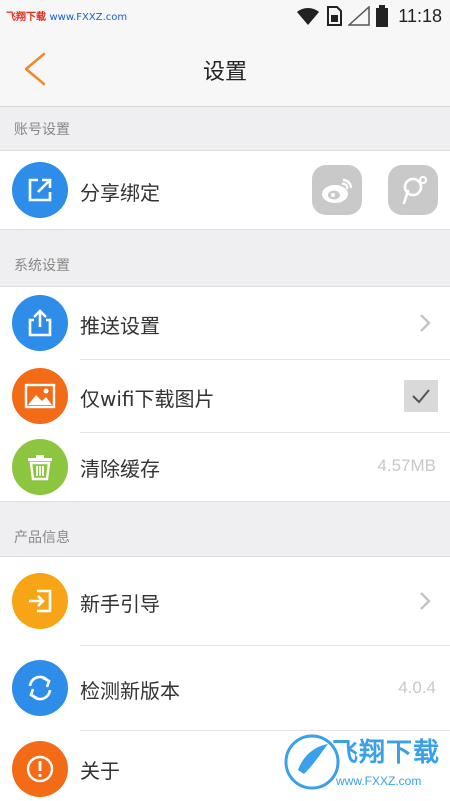 Image resolution: width=450 pixels, height=801 pixels. I want to click on refresh-icon, so click(40, 688).